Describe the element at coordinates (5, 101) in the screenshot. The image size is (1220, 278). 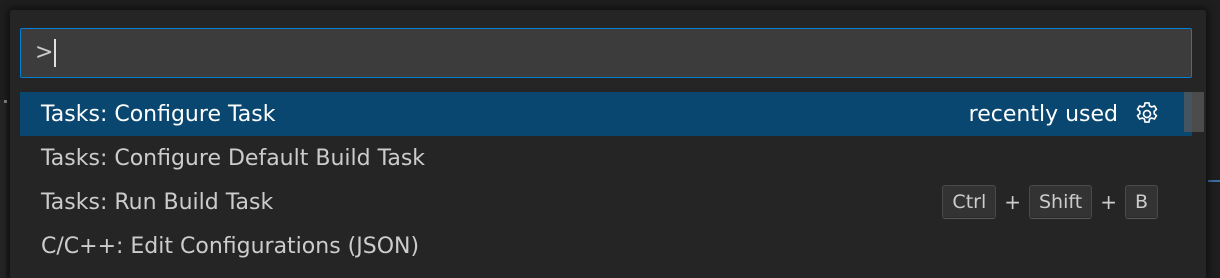
I see `editor-backdrop-mark` at that location.